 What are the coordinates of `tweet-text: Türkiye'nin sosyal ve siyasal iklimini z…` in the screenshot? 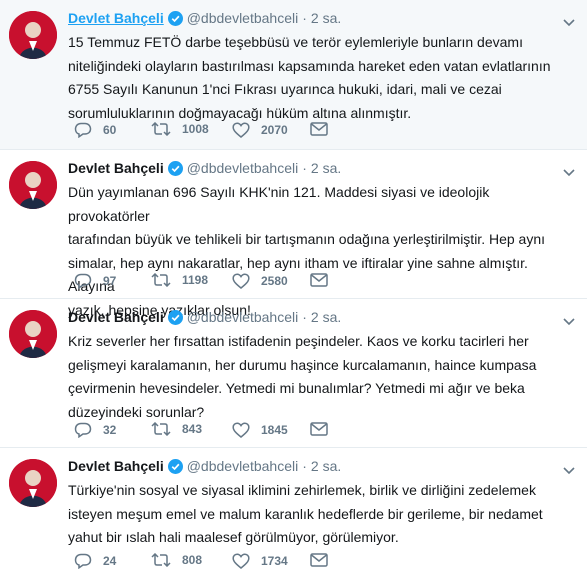 It's located at (305, 513).